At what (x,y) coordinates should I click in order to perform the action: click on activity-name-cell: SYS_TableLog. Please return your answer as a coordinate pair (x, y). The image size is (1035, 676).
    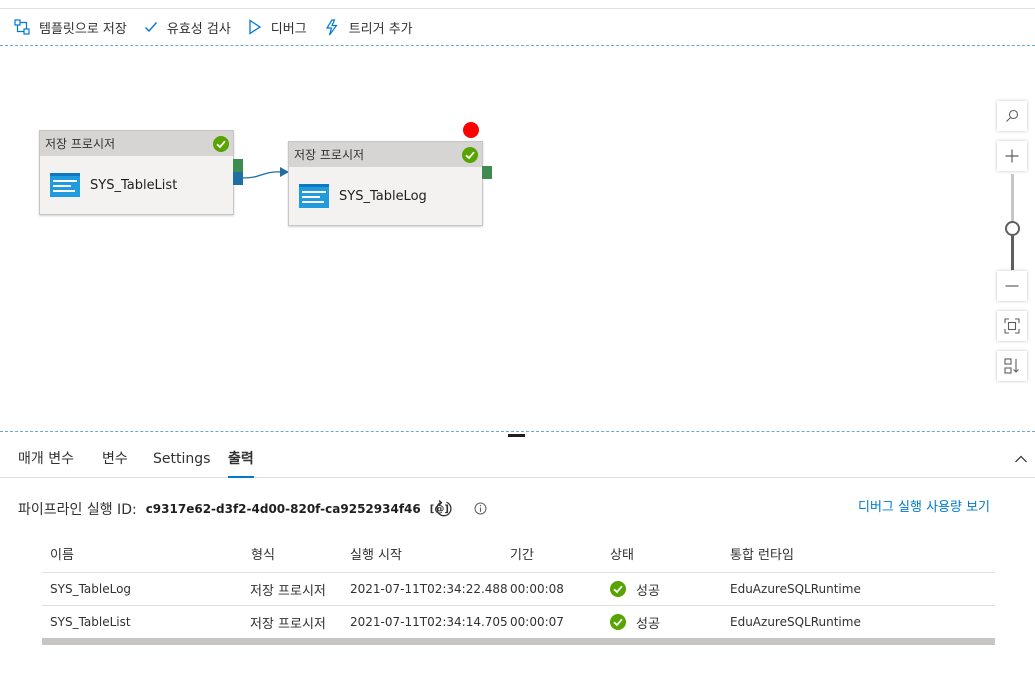
    Looking at the image, I should click on (91, 589).